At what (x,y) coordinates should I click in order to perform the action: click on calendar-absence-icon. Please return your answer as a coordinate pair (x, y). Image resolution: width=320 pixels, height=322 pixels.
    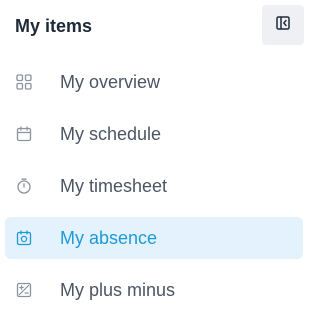
    Looking at the image, I should click on (24, 238).